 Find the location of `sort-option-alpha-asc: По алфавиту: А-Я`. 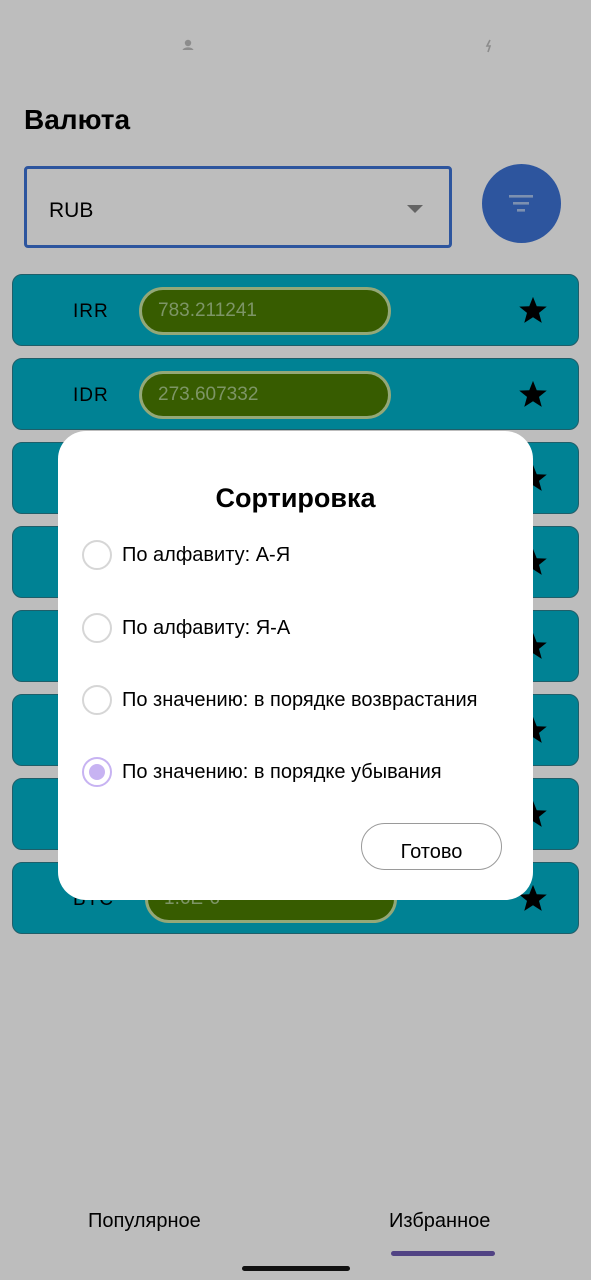

sort-option-alpha-asc: По алфавиту: А-Я is located at coordinates (302, 556).